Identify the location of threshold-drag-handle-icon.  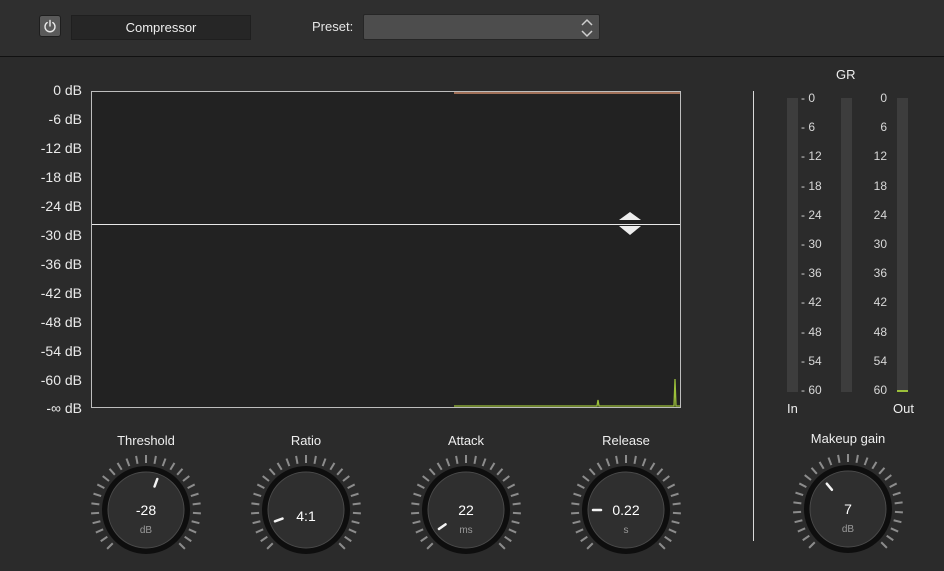
(630, 224).